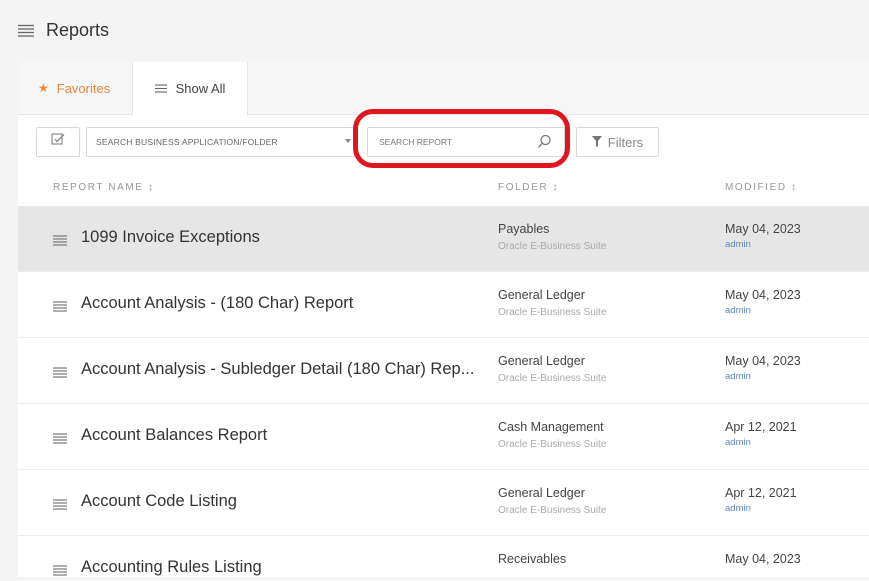 The image size is (869, 581). Describe the element at coordinates (443, 88) in the screenshot. I see `tab-bar: ★ Favorites Show All` at that location.